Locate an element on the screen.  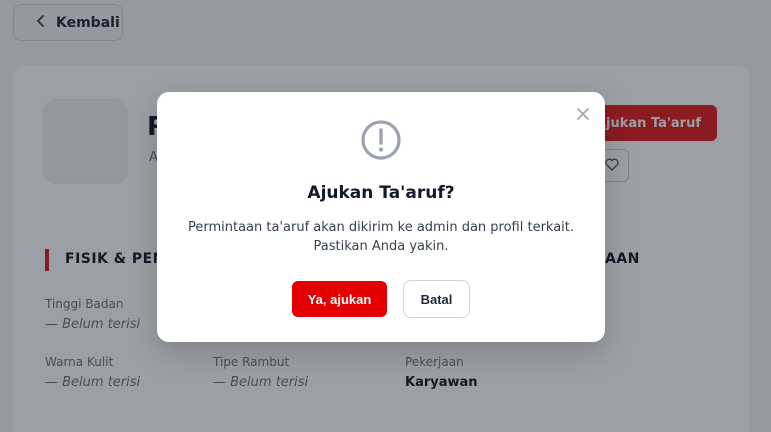
dialog-title: Ajukan Ta'aruf? is located at coordinates (381, 193).